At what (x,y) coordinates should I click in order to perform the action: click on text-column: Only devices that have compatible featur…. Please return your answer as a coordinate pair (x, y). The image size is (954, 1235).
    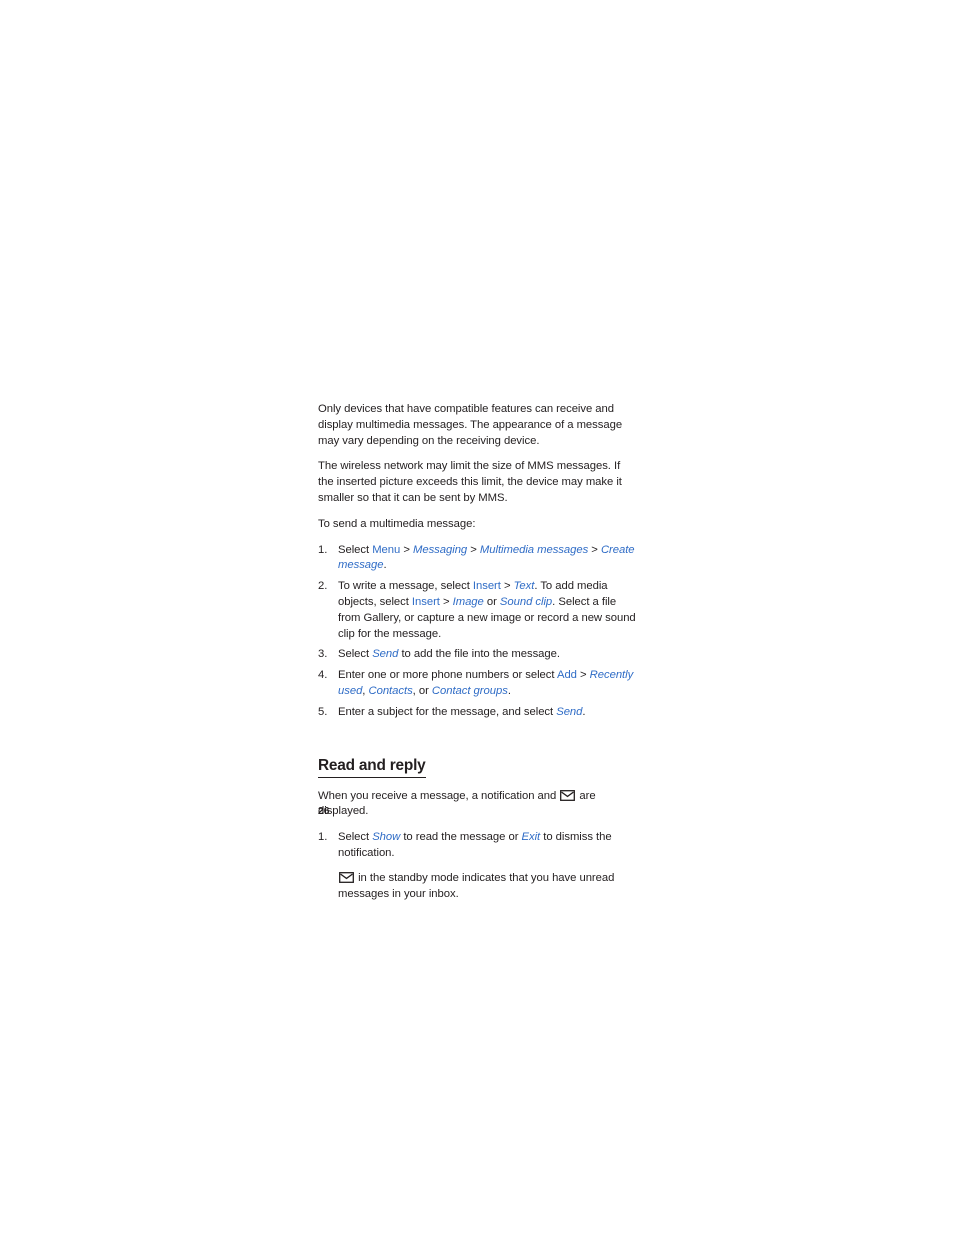
    Looking at the image, I should click on (478, 652).